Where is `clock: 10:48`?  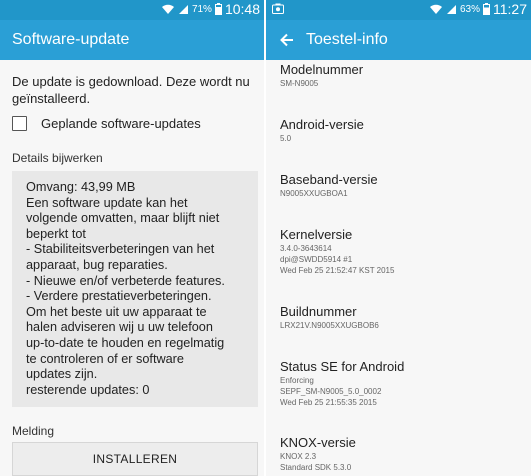 clock: 10:48 is located at coordinates (242, 9).